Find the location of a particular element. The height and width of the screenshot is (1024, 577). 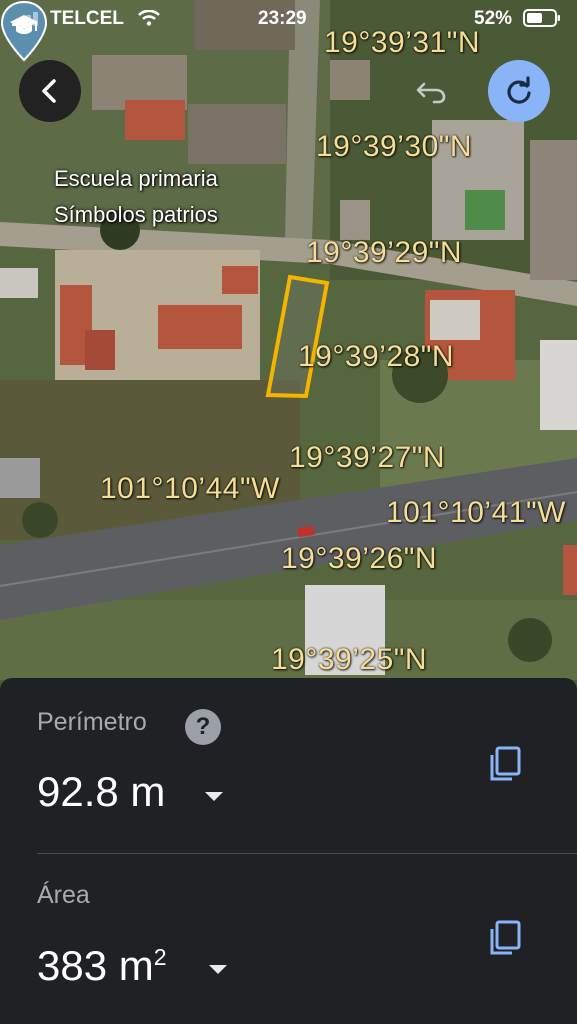

longitude-label: 101°10’41"W is located at coordinates (476, 512).